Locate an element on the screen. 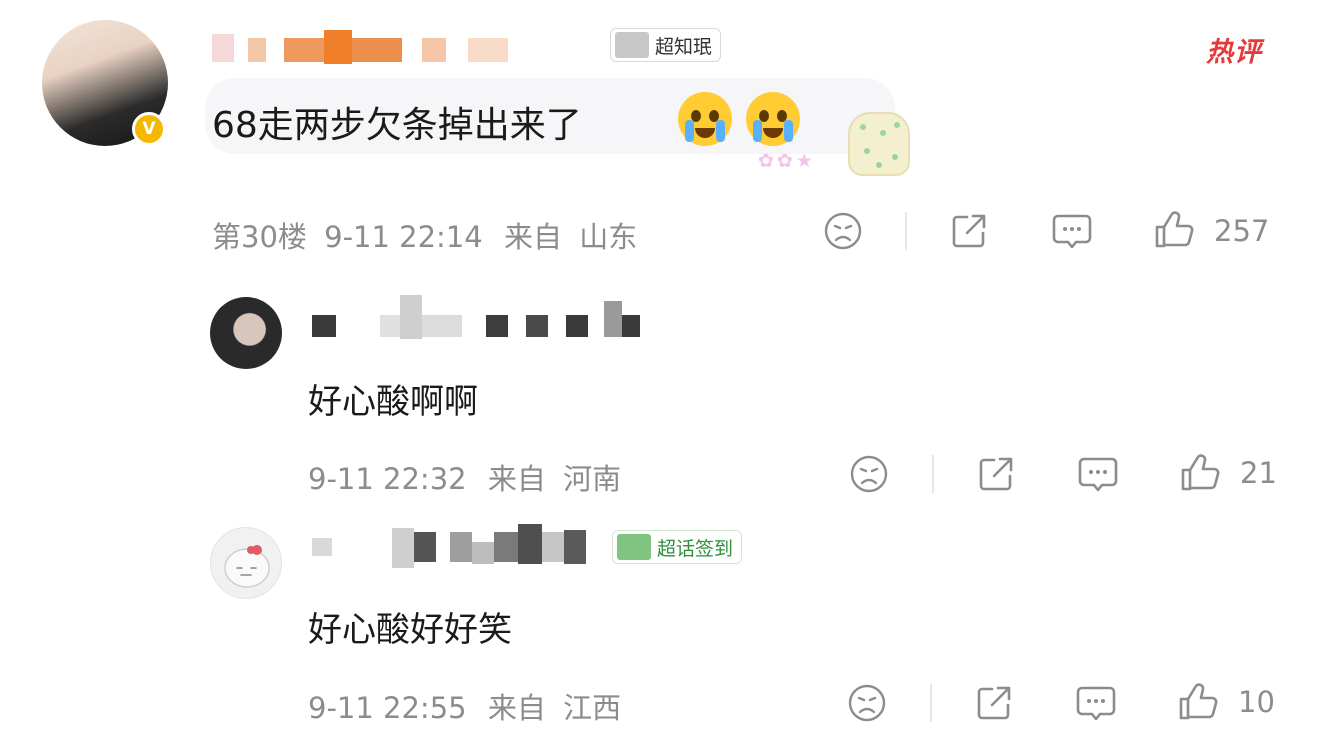 The width and height of the screenshot is (1320, 734). timestamp: 9-11 22:55 is located at coordinates (387, 708).